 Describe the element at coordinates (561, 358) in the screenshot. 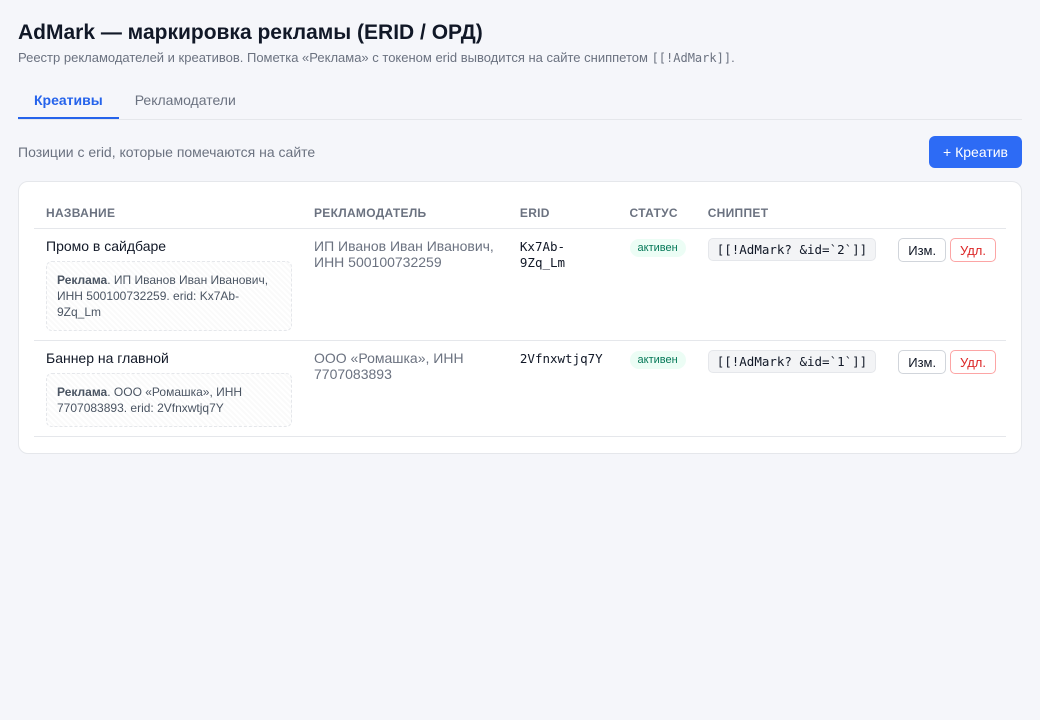

I see `erid-cell: 2Vfnxwtjq7Y` at that location.